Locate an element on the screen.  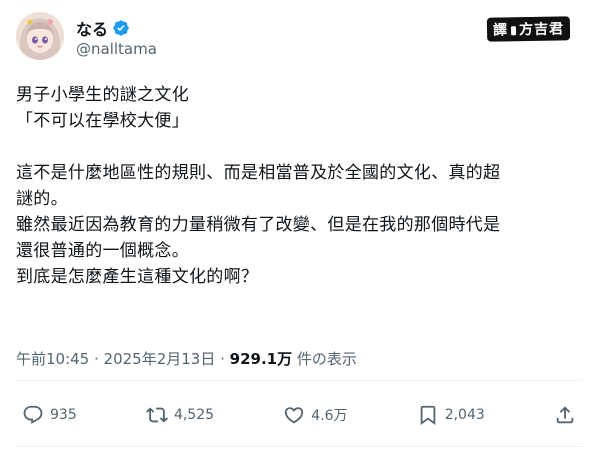
post-meta: 午前10:45 · 2025年2月13日 · 929.1万 件の表示 is located at coordinates (186, 358).